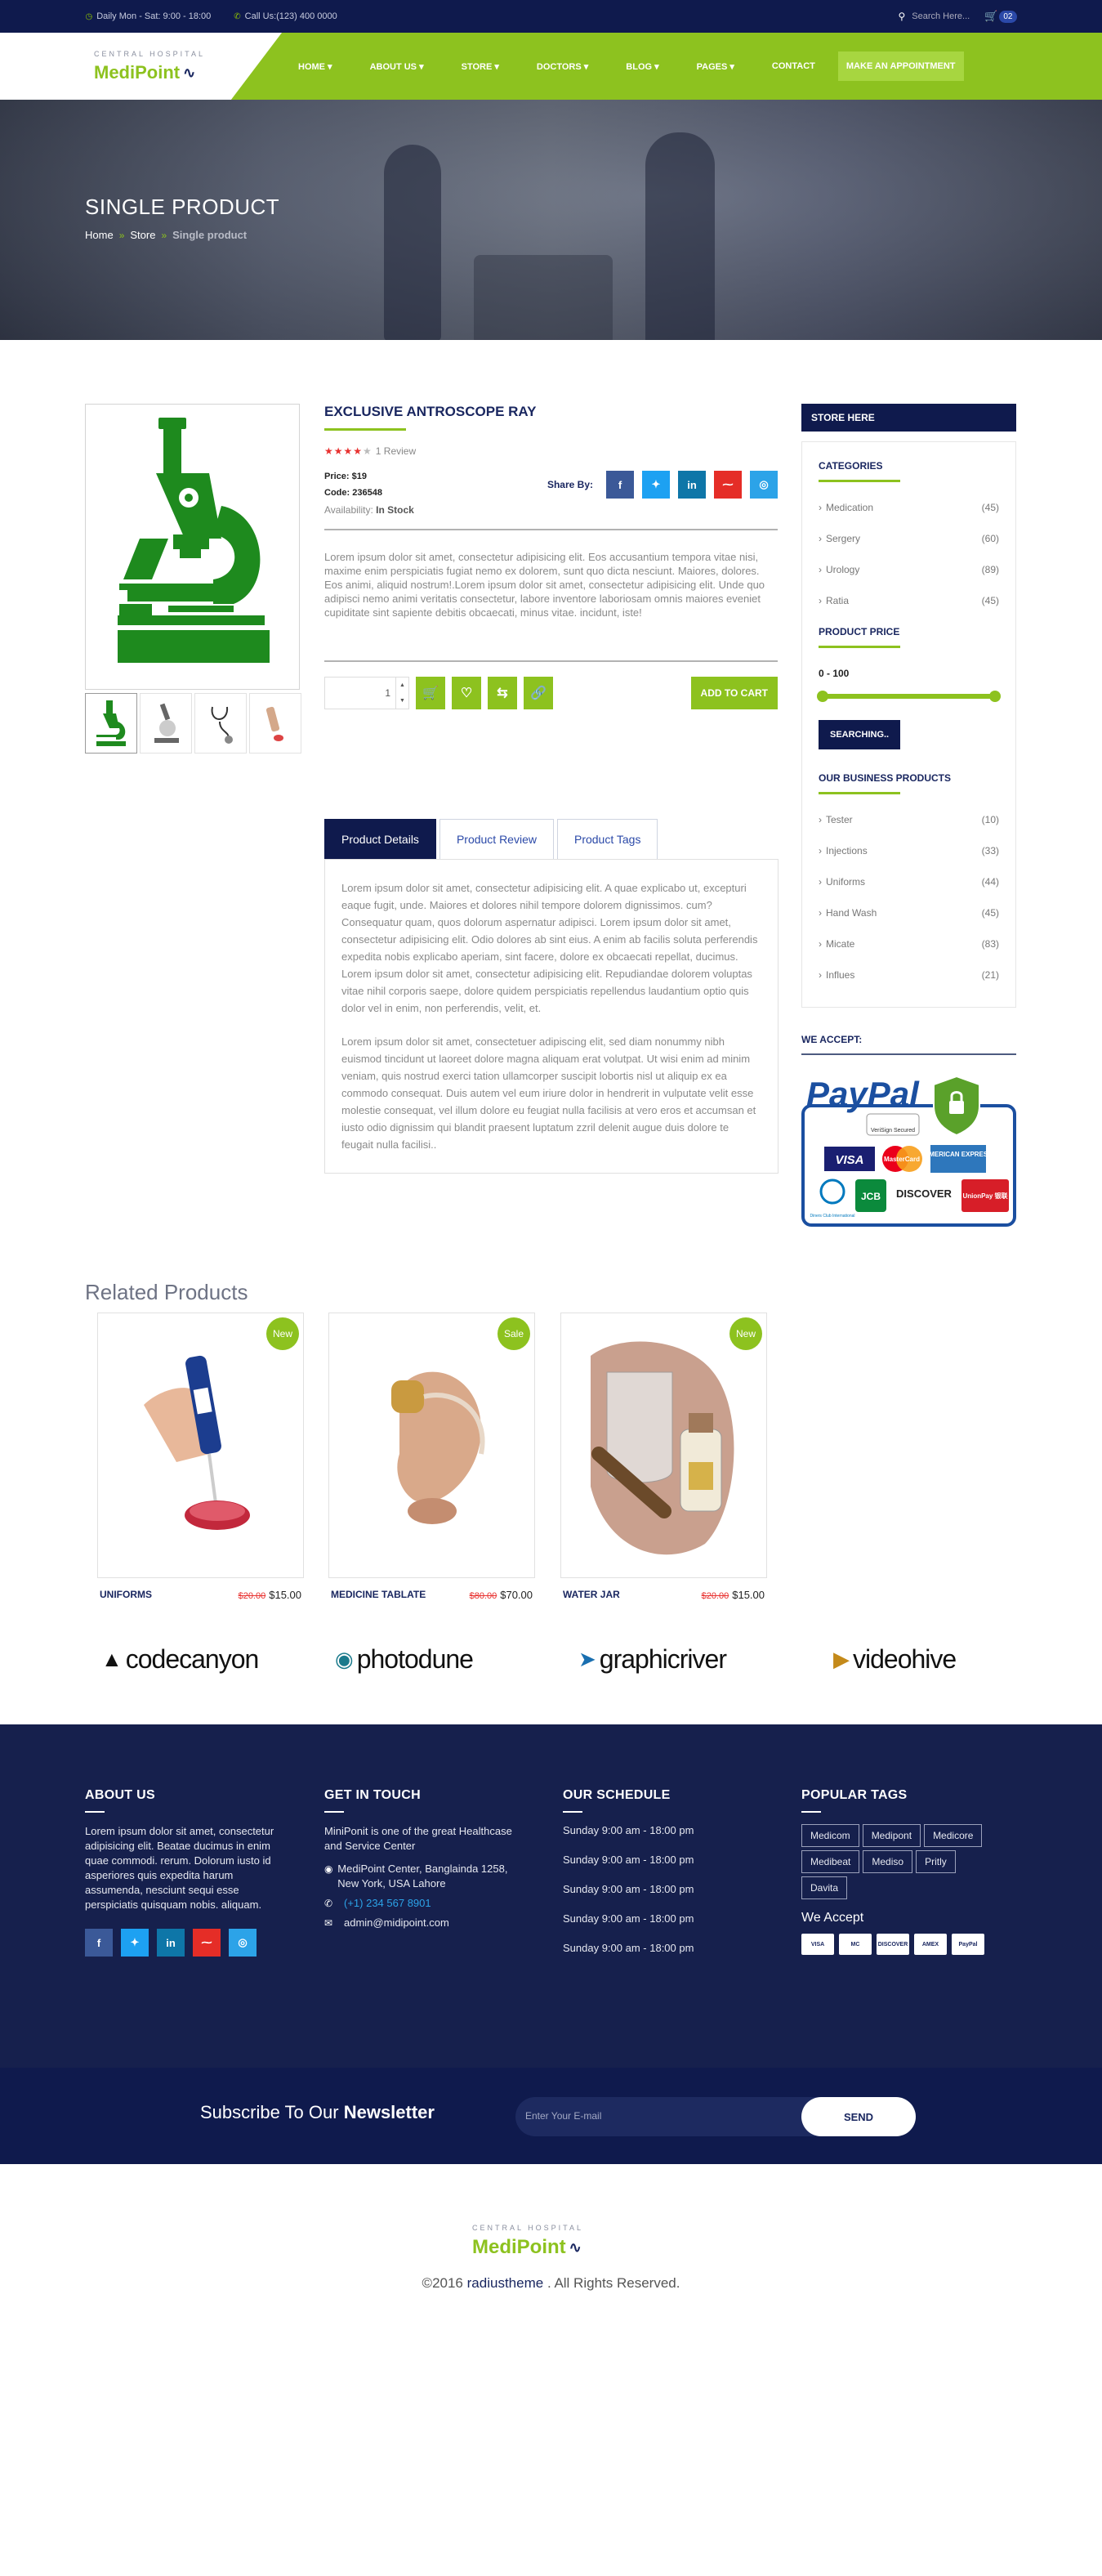 Image resolution: width=1102 pixels, height=2576 pixels. Describe the element at coordinates (480, 66) in the screenshot. I see `nav-store: STORE ▾` at that location.